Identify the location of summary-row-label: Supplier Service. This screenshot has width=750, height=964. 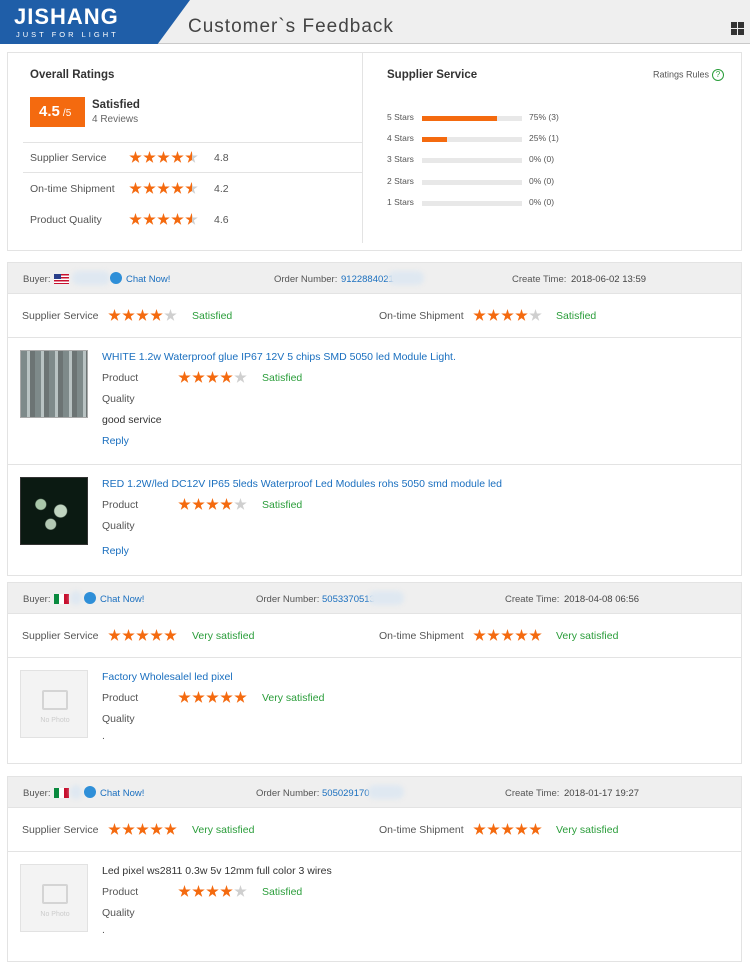
(68, 158).